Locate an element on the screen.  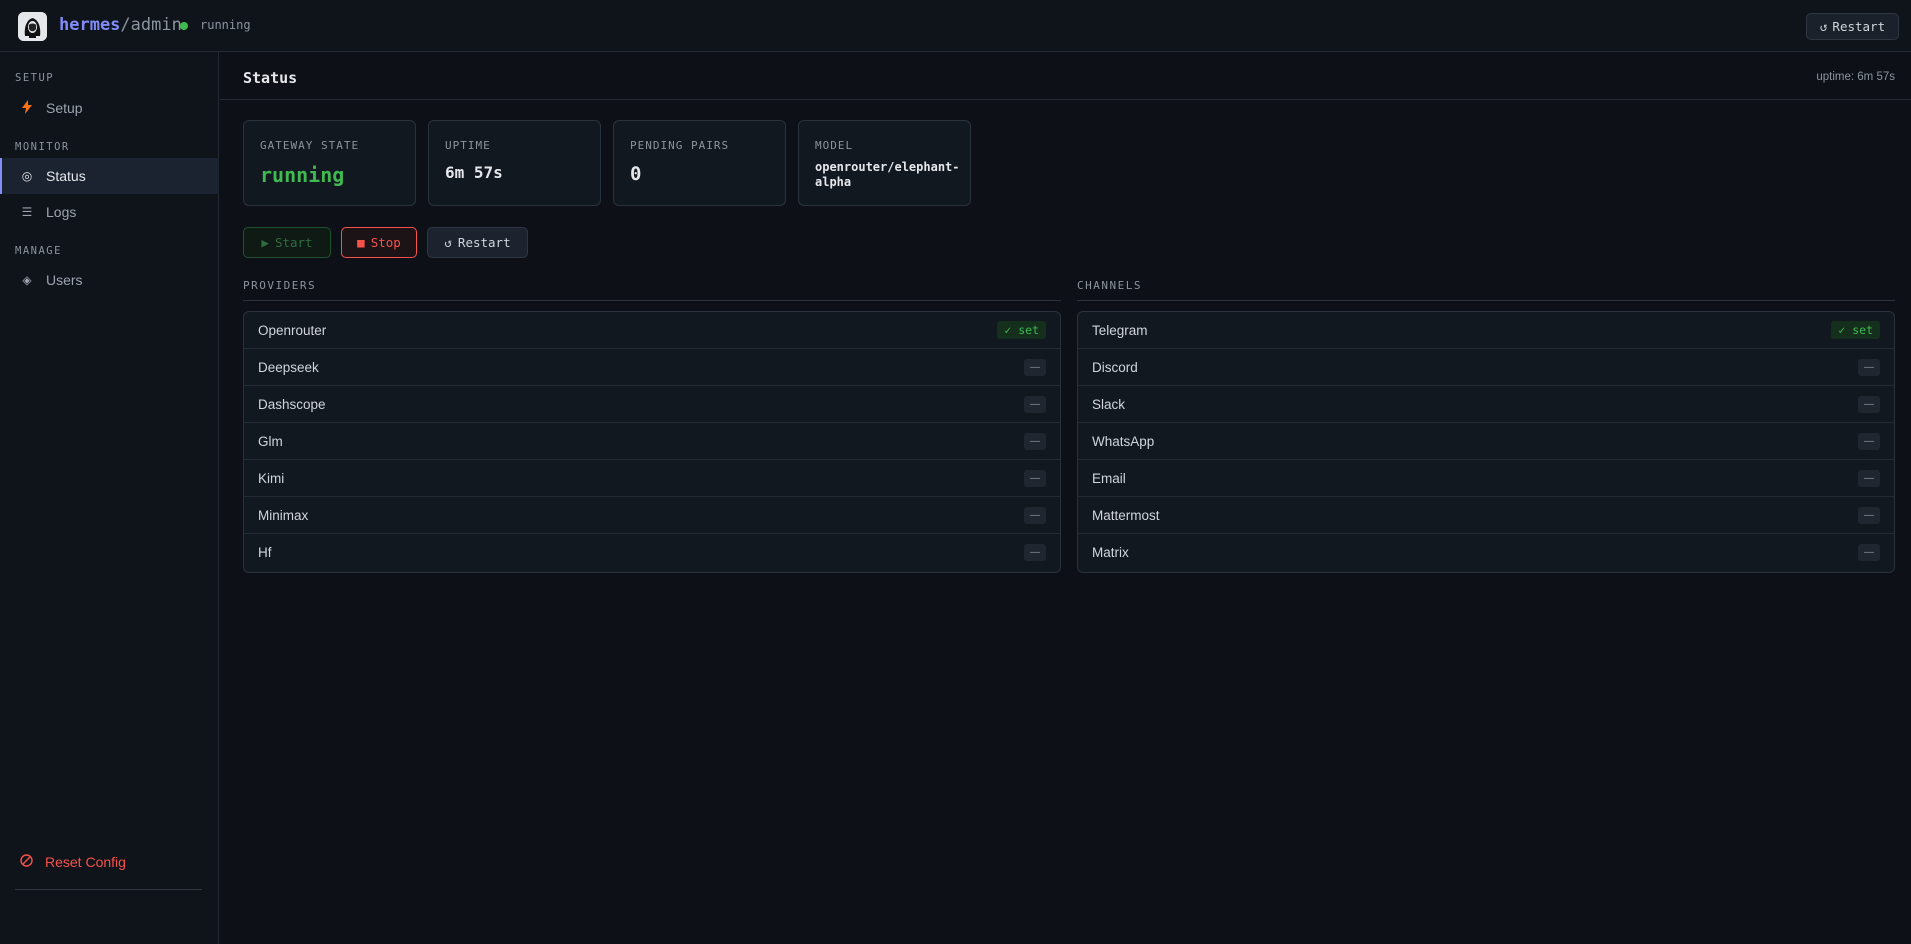
sidebar-section-setup: SETUP is located at coordinates (35, 78).